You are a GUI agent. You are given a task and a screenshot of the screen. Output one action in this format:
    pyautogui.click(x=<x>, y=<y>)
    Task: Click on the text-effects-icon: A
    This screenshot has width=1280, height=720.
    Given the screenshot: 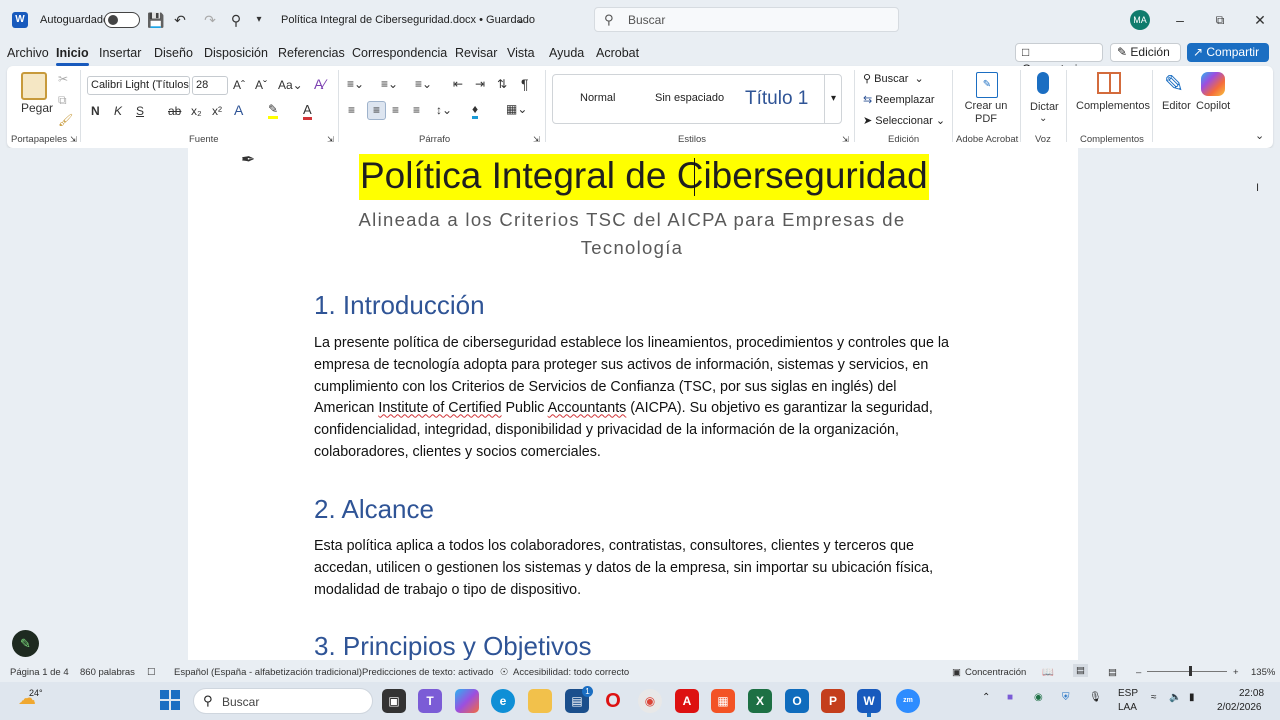 What is the action you would take?
    pyautogui.click(x=238, y=110)
    